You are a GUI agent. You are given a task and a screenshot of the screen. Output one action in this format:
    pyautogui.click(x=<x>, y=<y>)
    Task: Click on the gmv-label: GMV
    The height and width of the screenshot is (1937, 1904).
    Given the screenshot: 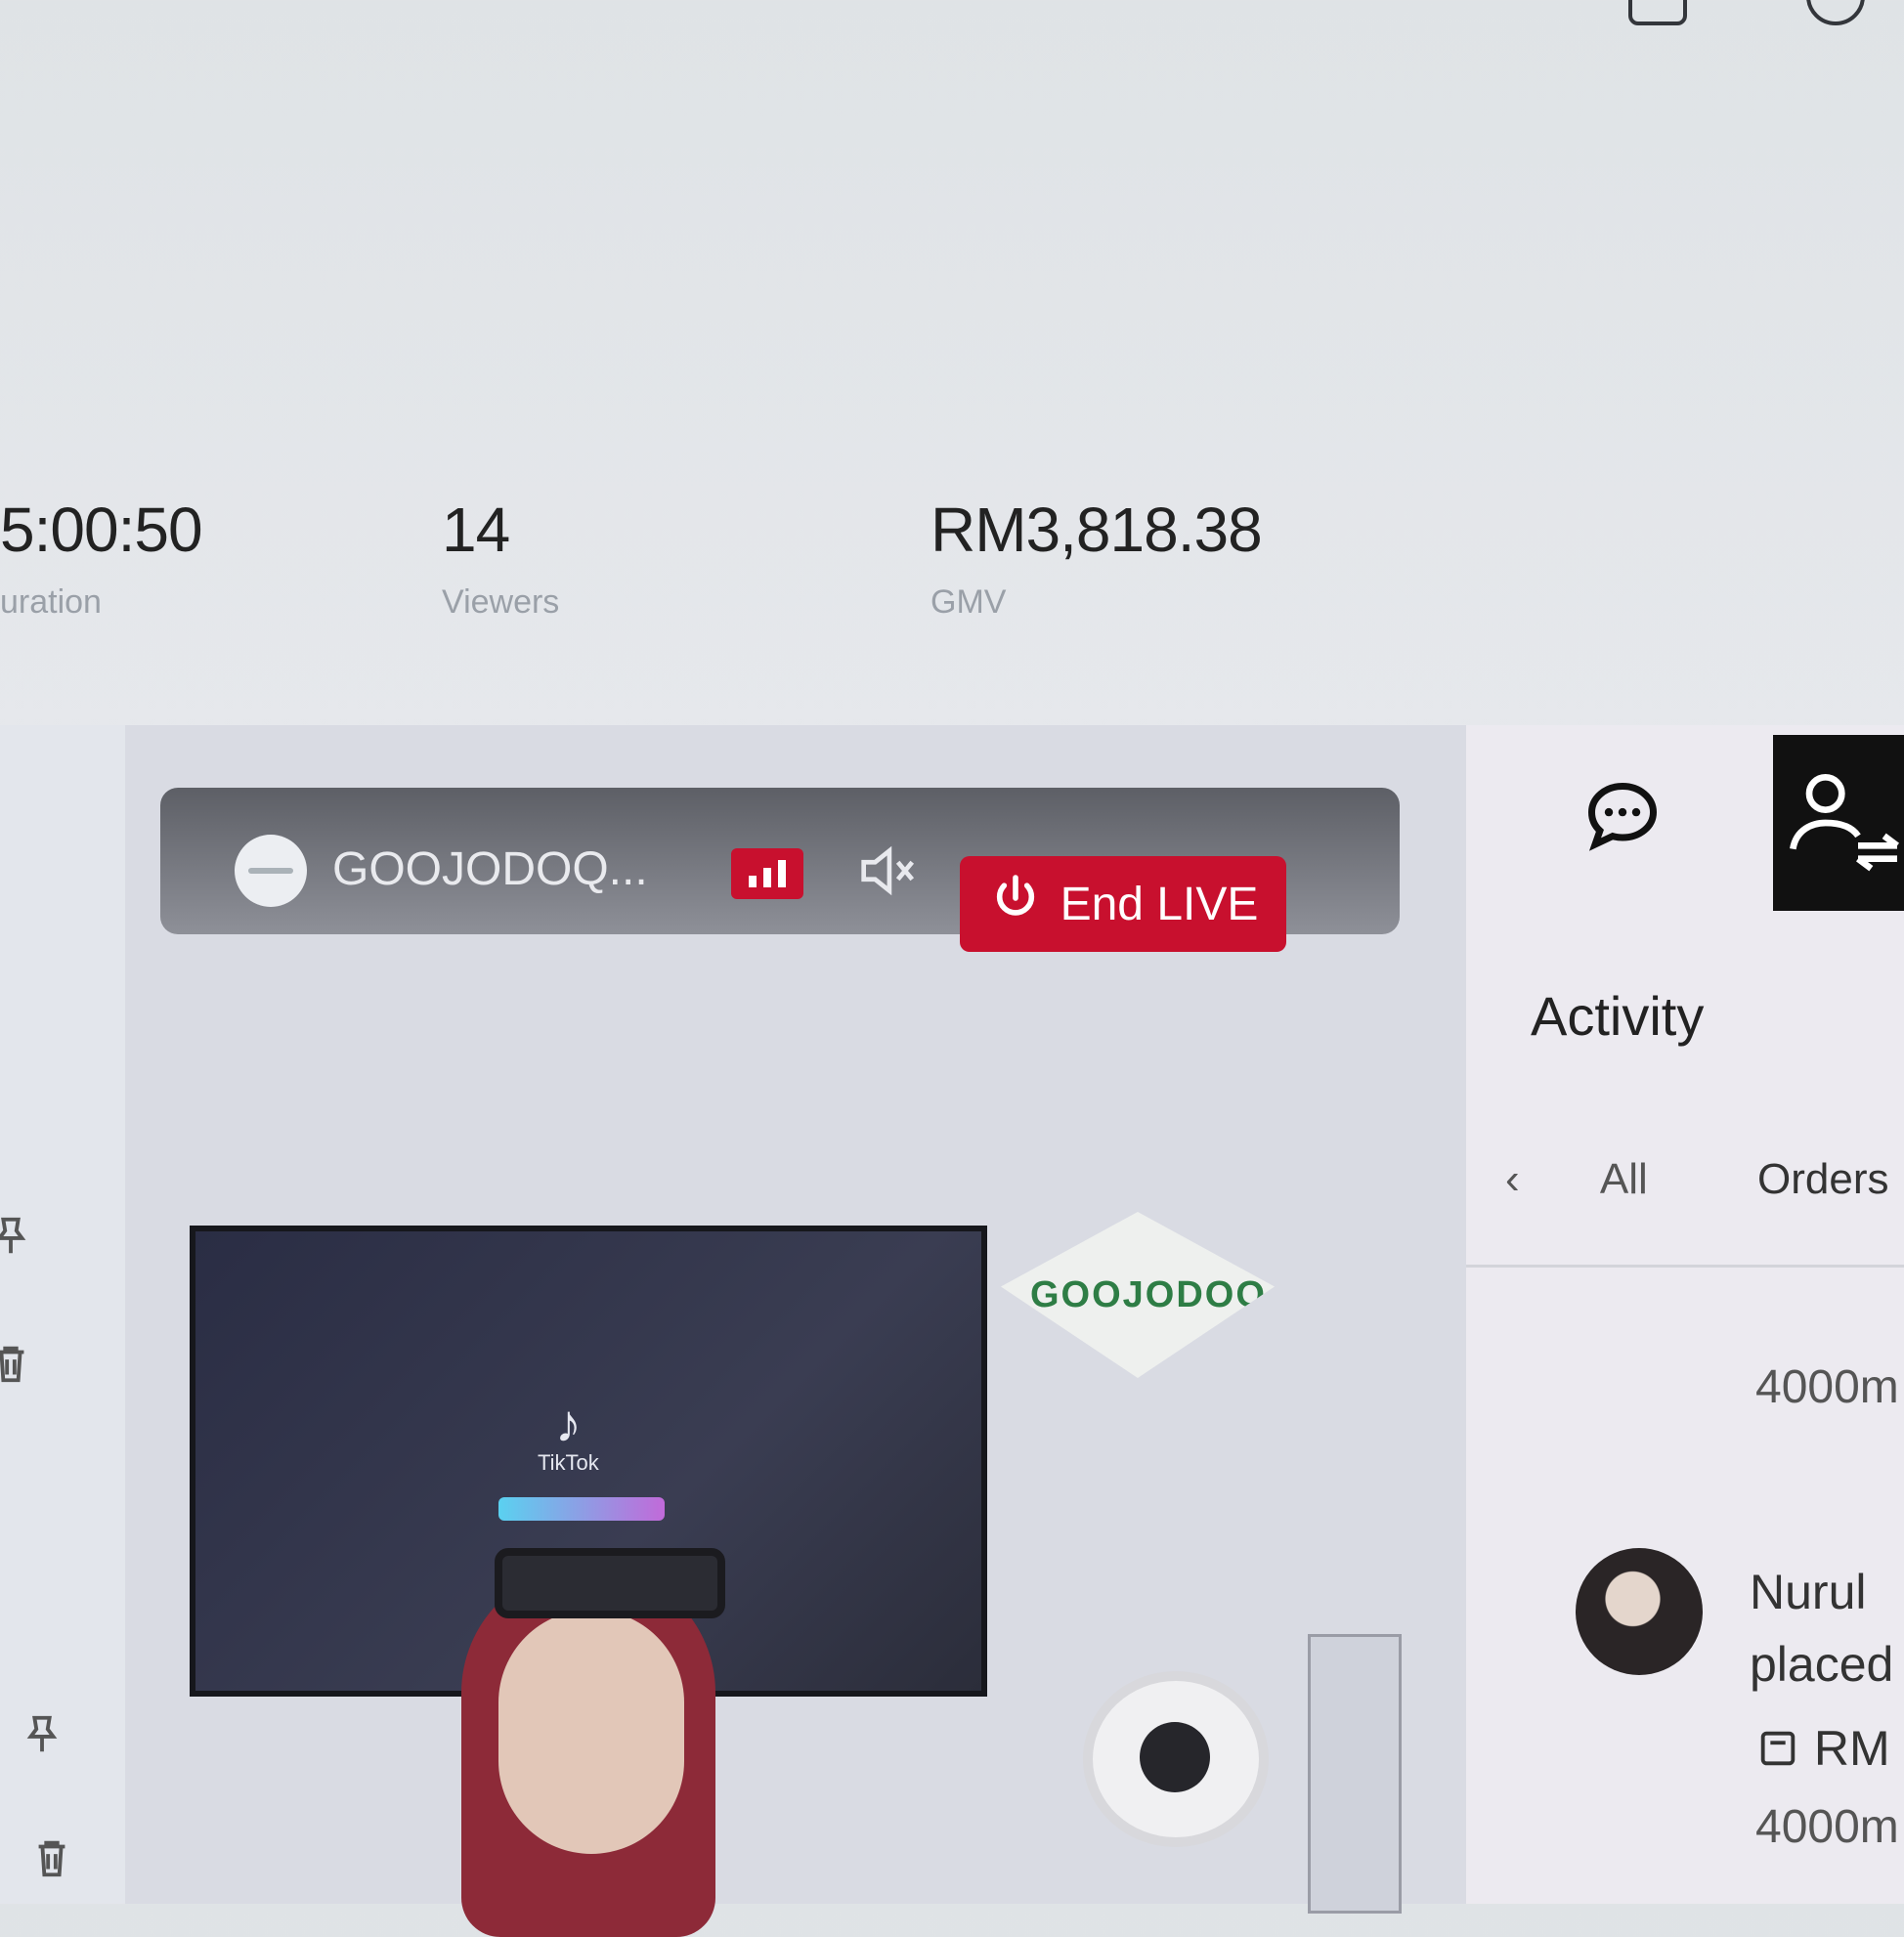 What is the action you would take?
    pyautogui.click(x=968, y=602)
    